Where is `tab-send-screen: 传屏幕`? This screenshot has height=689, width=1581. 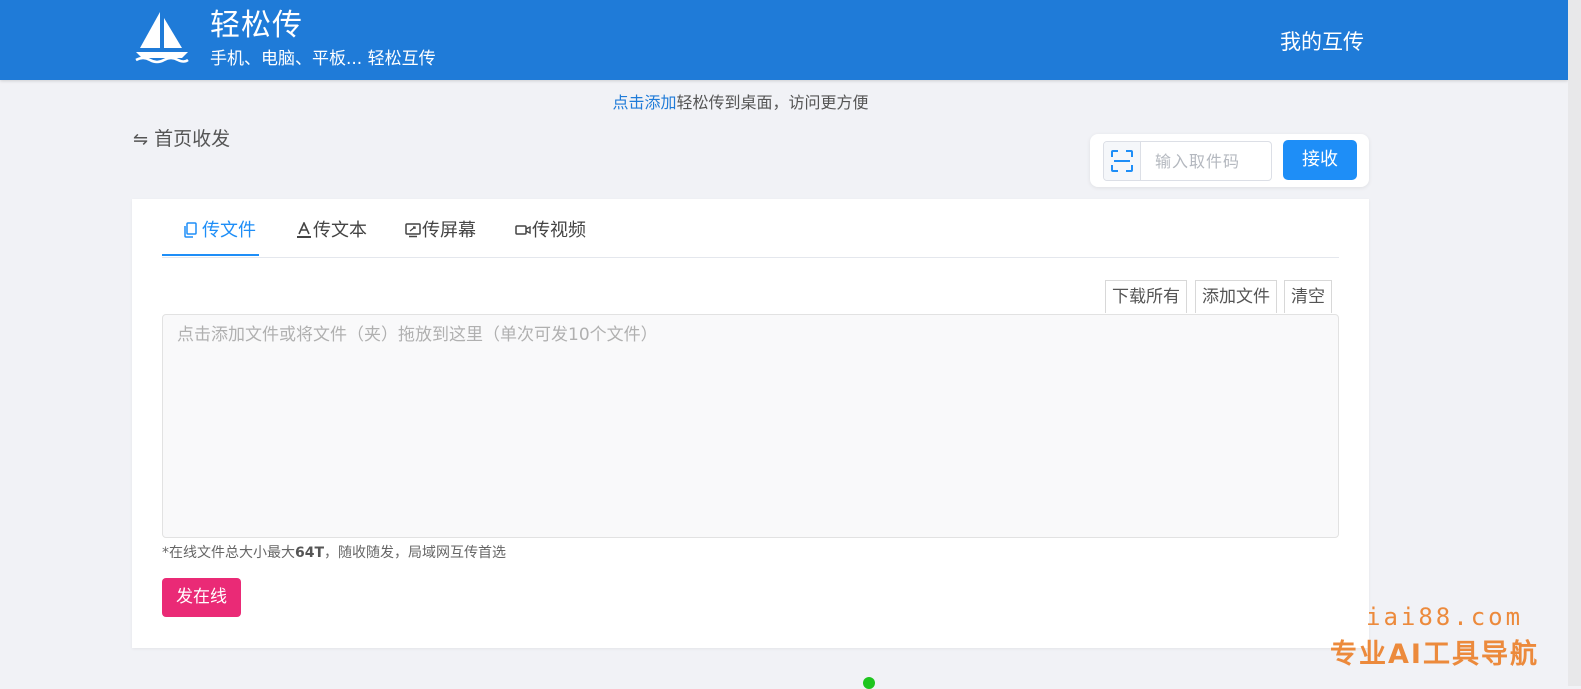
tab-send-screen: 传屏幕 is located at coordinates (440, 231).